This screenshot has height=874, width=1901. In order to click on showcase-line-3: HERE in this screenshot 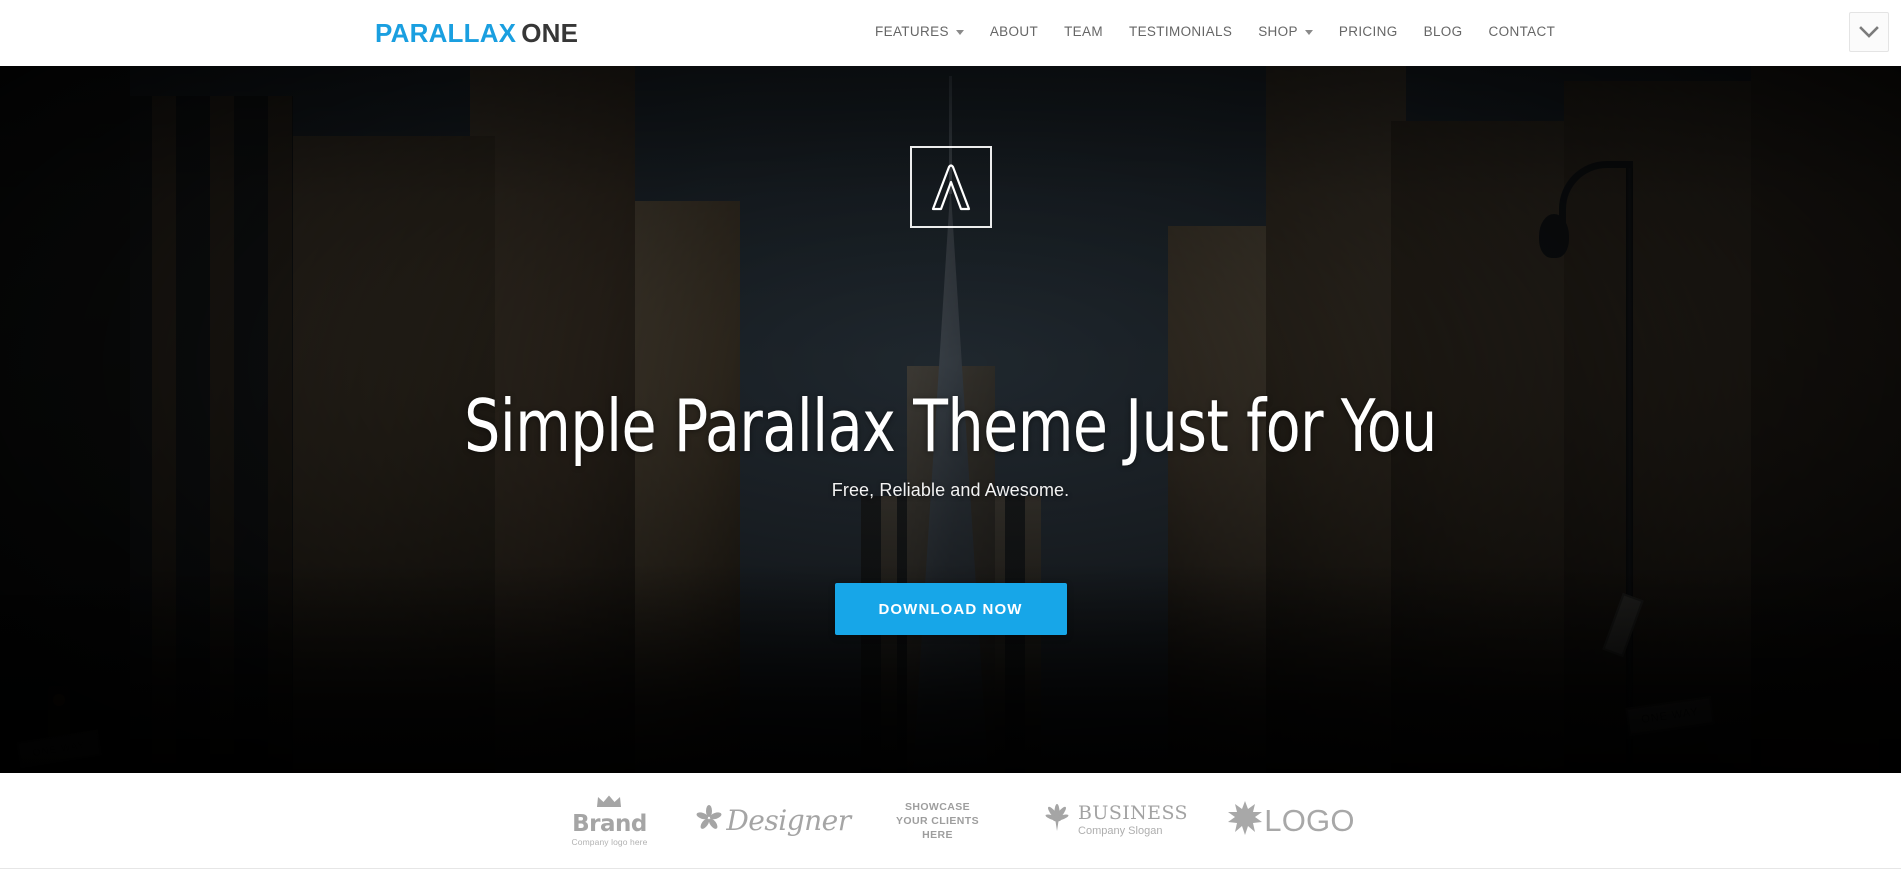, I will do `click(937, 834)`.